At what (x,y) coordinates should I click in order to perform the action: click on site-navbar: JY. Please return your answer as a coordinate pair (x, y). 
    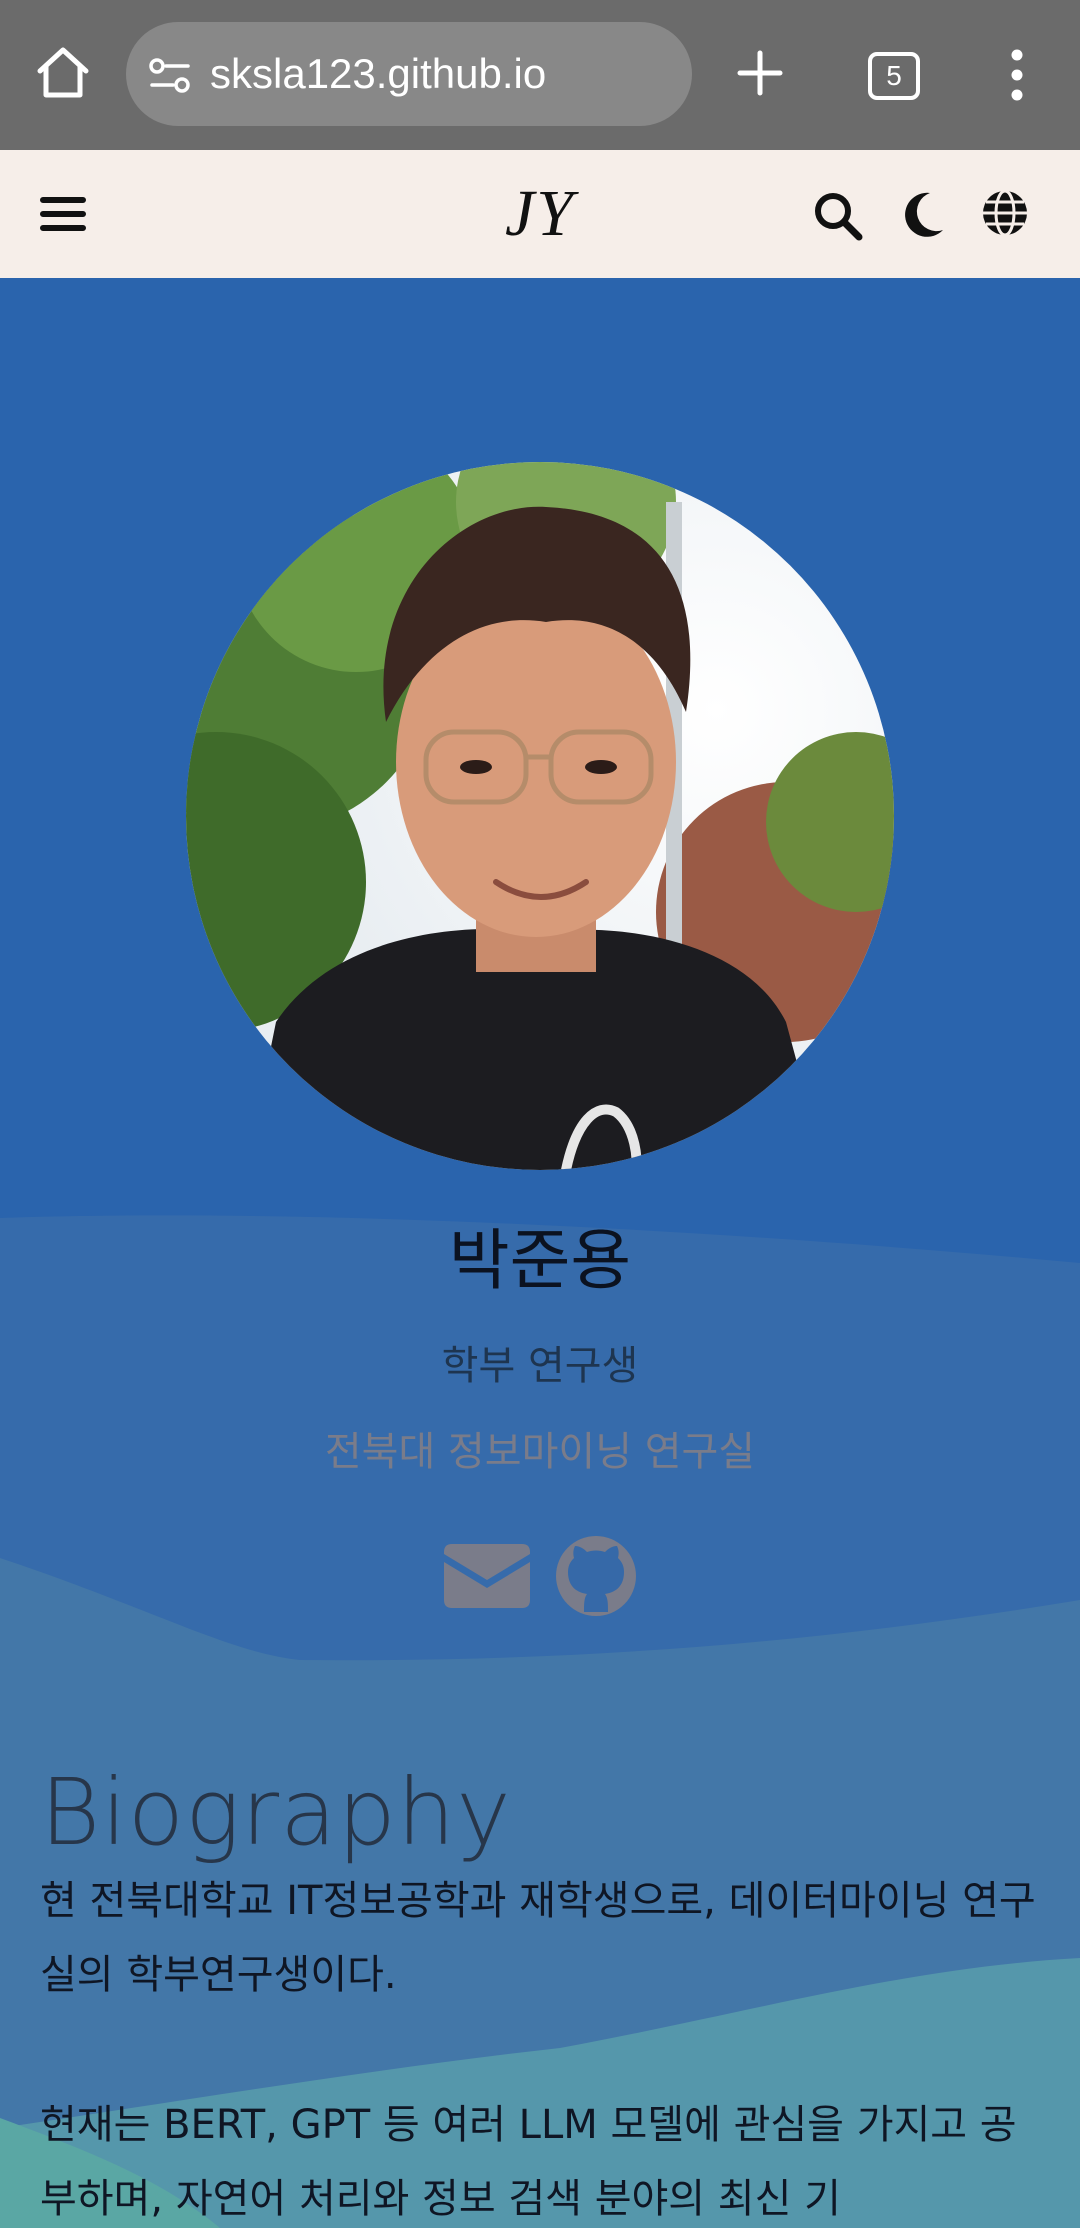
    Looking at the image, I should click on (540, 214).